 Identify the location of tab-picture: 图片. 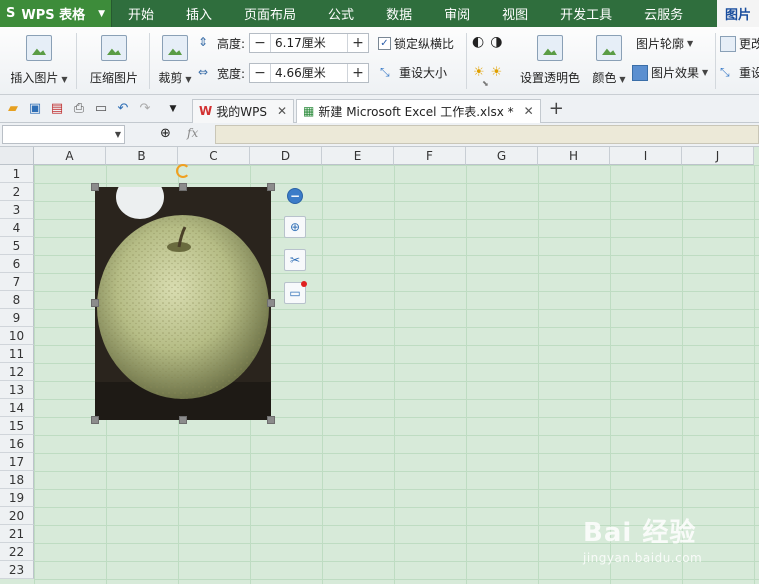
(737, 13).